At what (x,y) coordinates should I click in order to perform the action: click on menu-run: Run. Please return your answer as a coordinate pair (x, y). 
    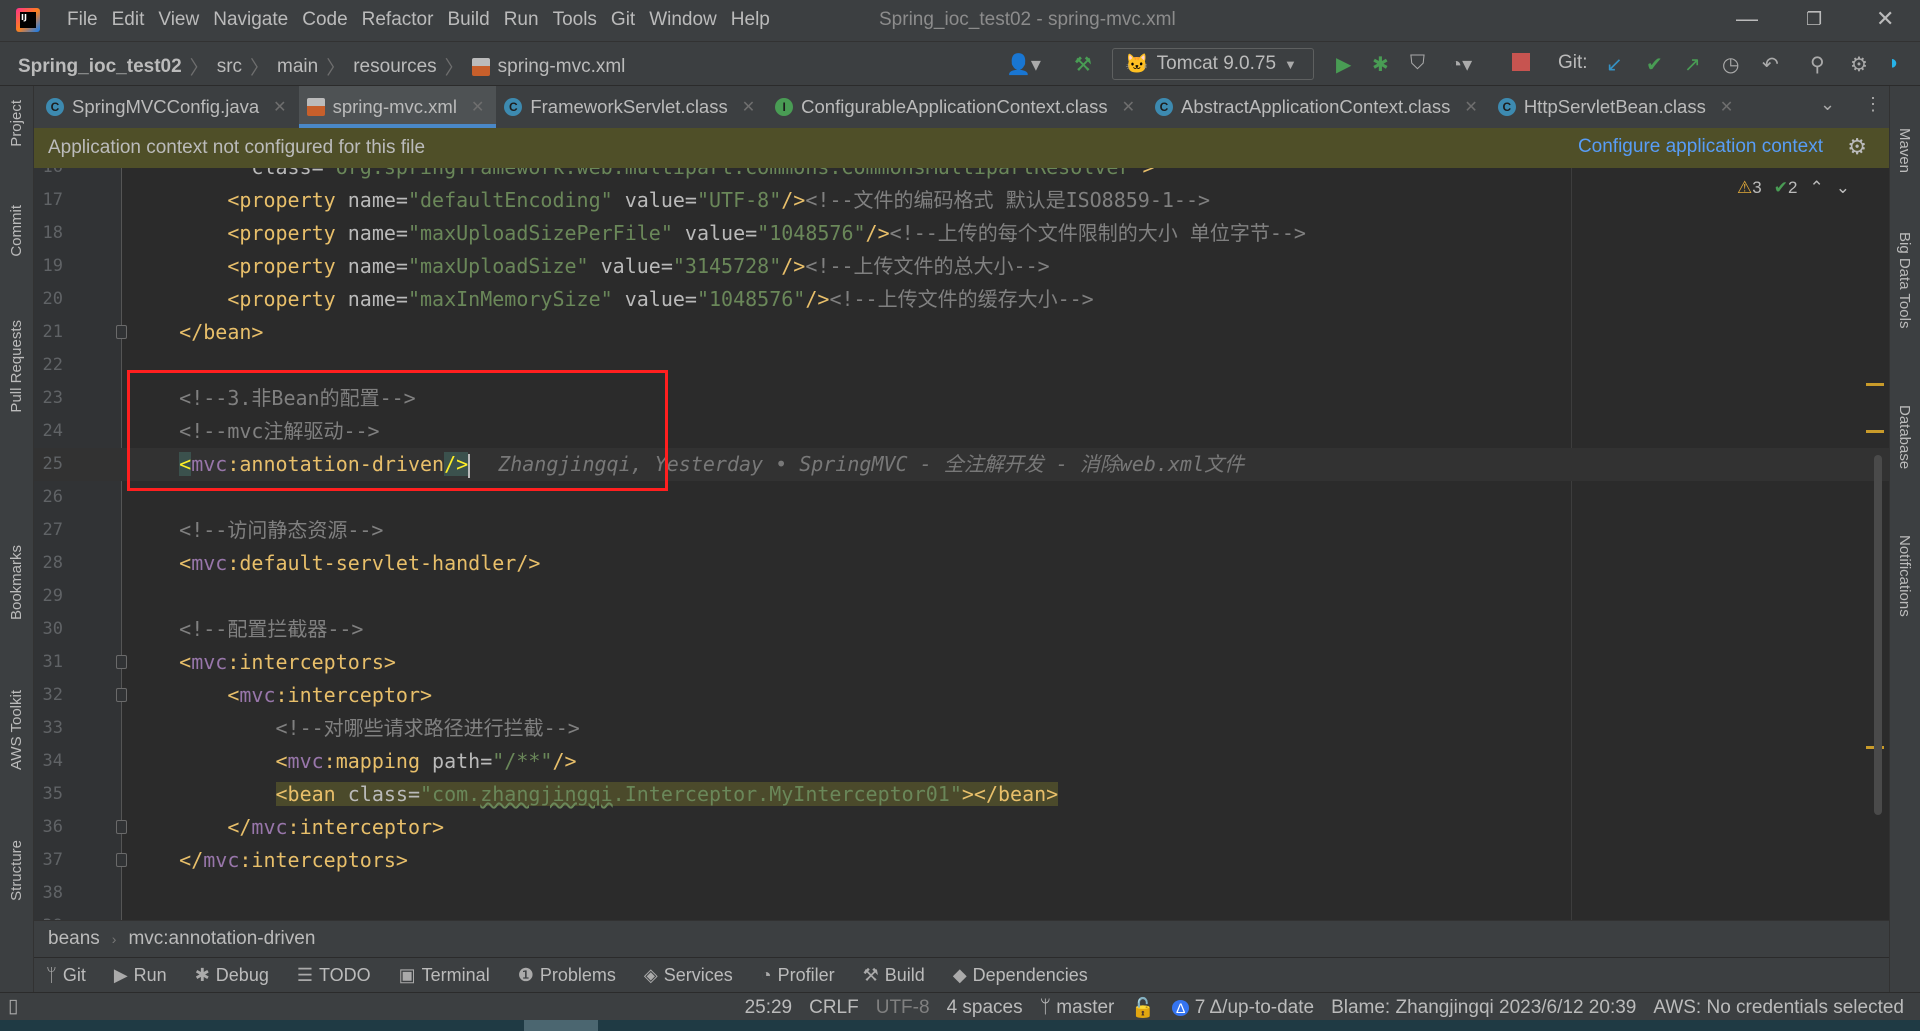
    Looking at the image, I should click on (521, 20).